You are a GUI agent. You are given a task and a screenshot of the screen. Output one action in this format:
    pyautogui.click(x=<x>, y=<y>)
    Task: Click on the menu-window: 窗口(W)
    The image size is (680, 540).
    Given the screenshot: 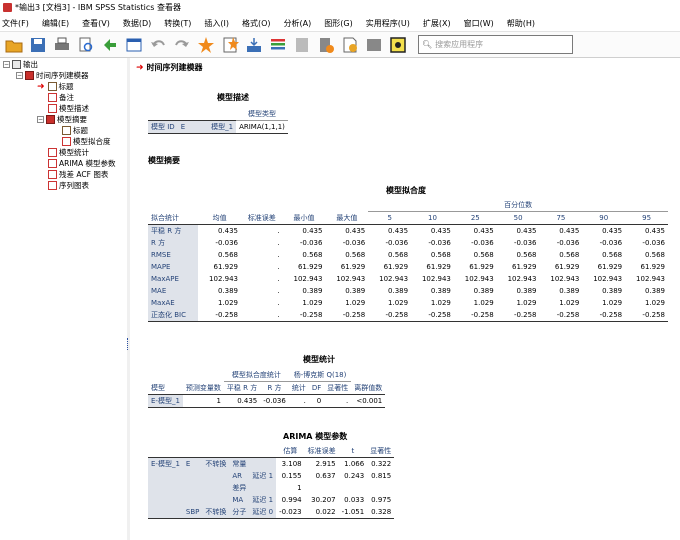 What is the action you would take?
    pyautogui.click(x=479, y=23)
    